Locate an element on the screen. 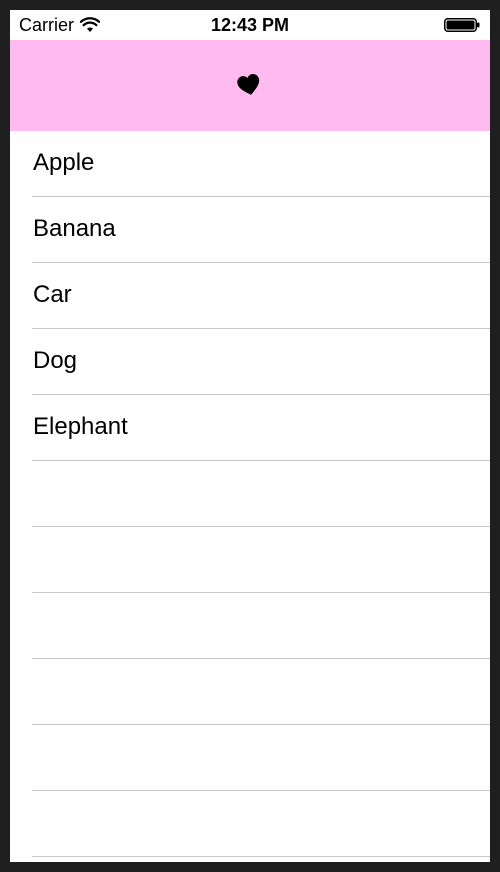  table-row: Banana is located at coordinates (250, 230).